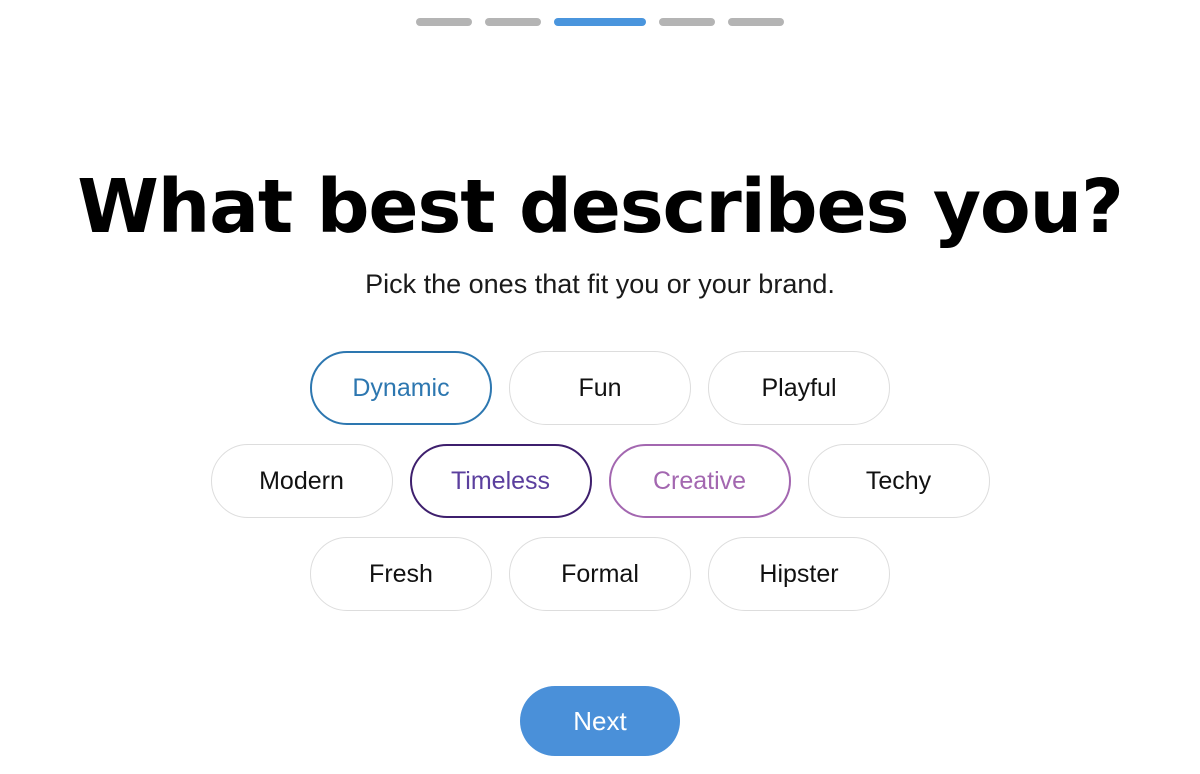 This screenshot has height=774, width=1200. I want to click on option-row-1: Dynamic Fun Playful, so click(600, 388).